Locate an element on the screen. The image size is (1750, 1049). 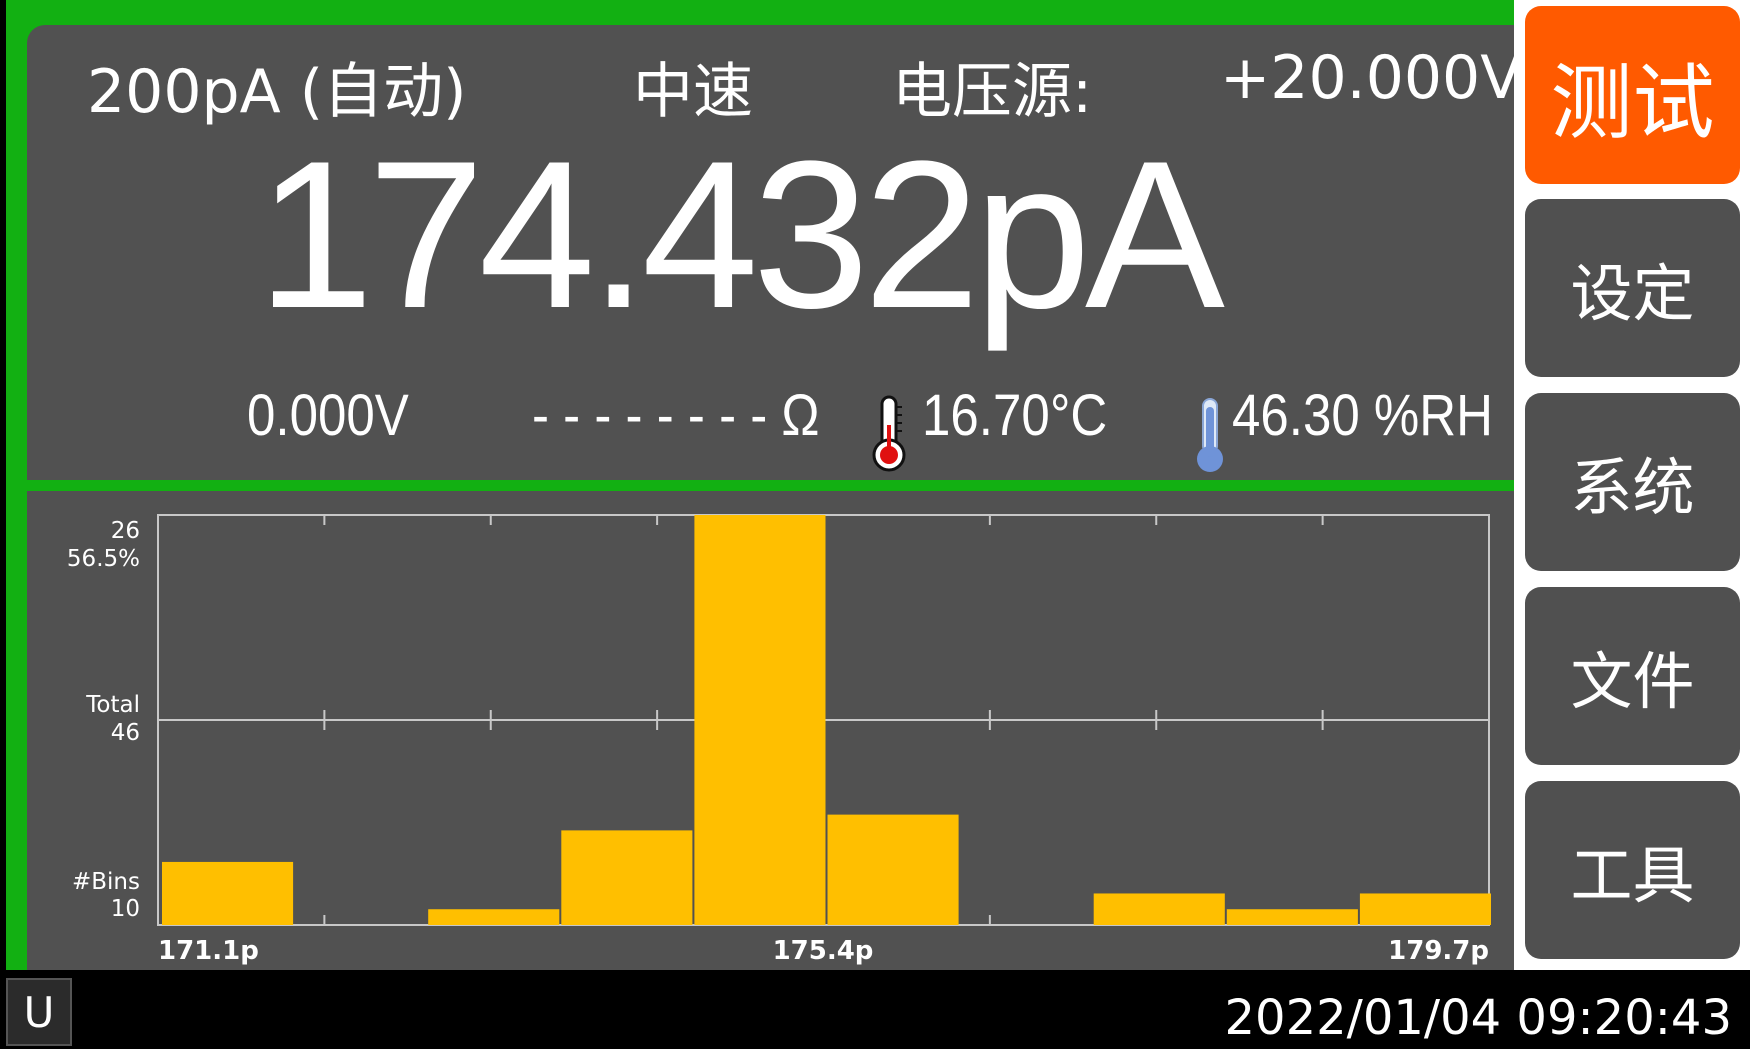
menu-tools-button: 工具 is located at coordinates (1632, 870).